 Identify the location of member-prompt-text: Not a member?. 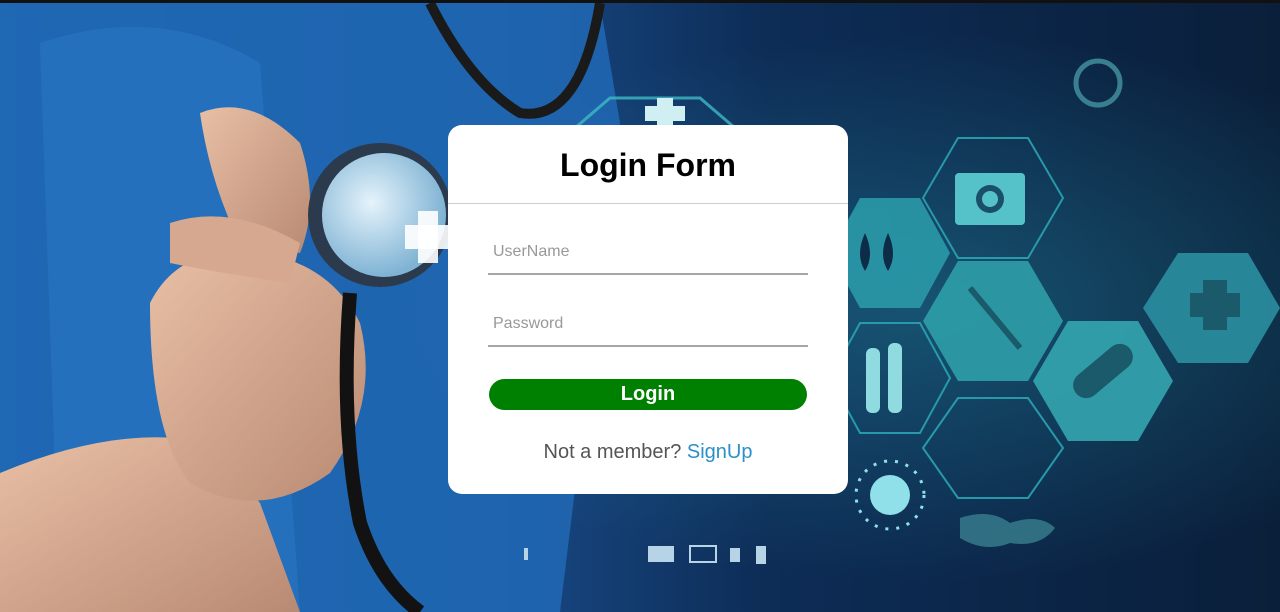
(615, 452).